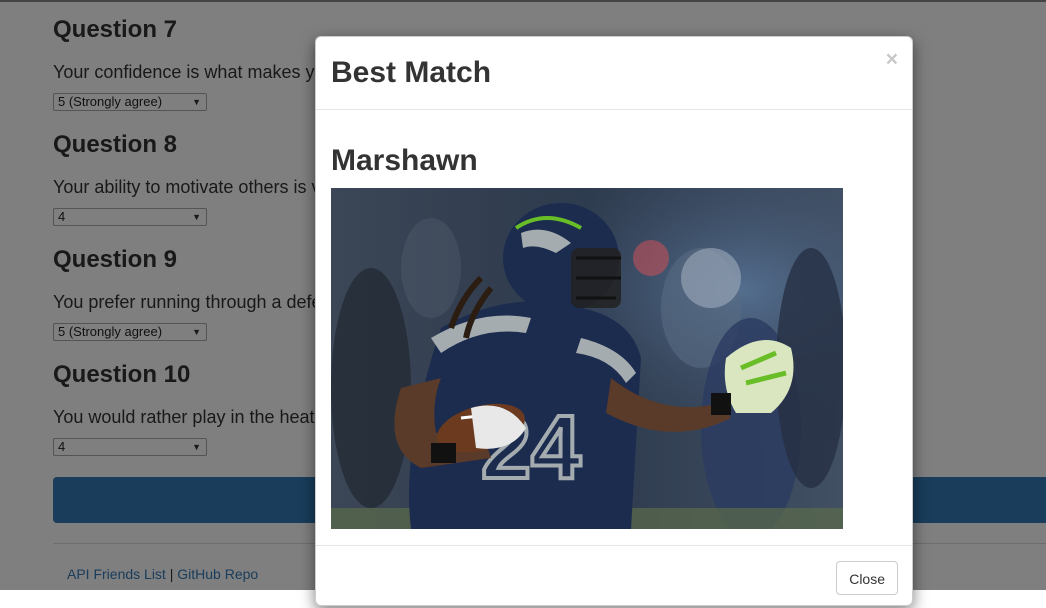 Image resolution: width=1046 pixels, height=608 pixels. What do you see at coordinates (411, 72) in the screenshot?
I see `modal-title: Best Match` at bounding box center [411, 72].